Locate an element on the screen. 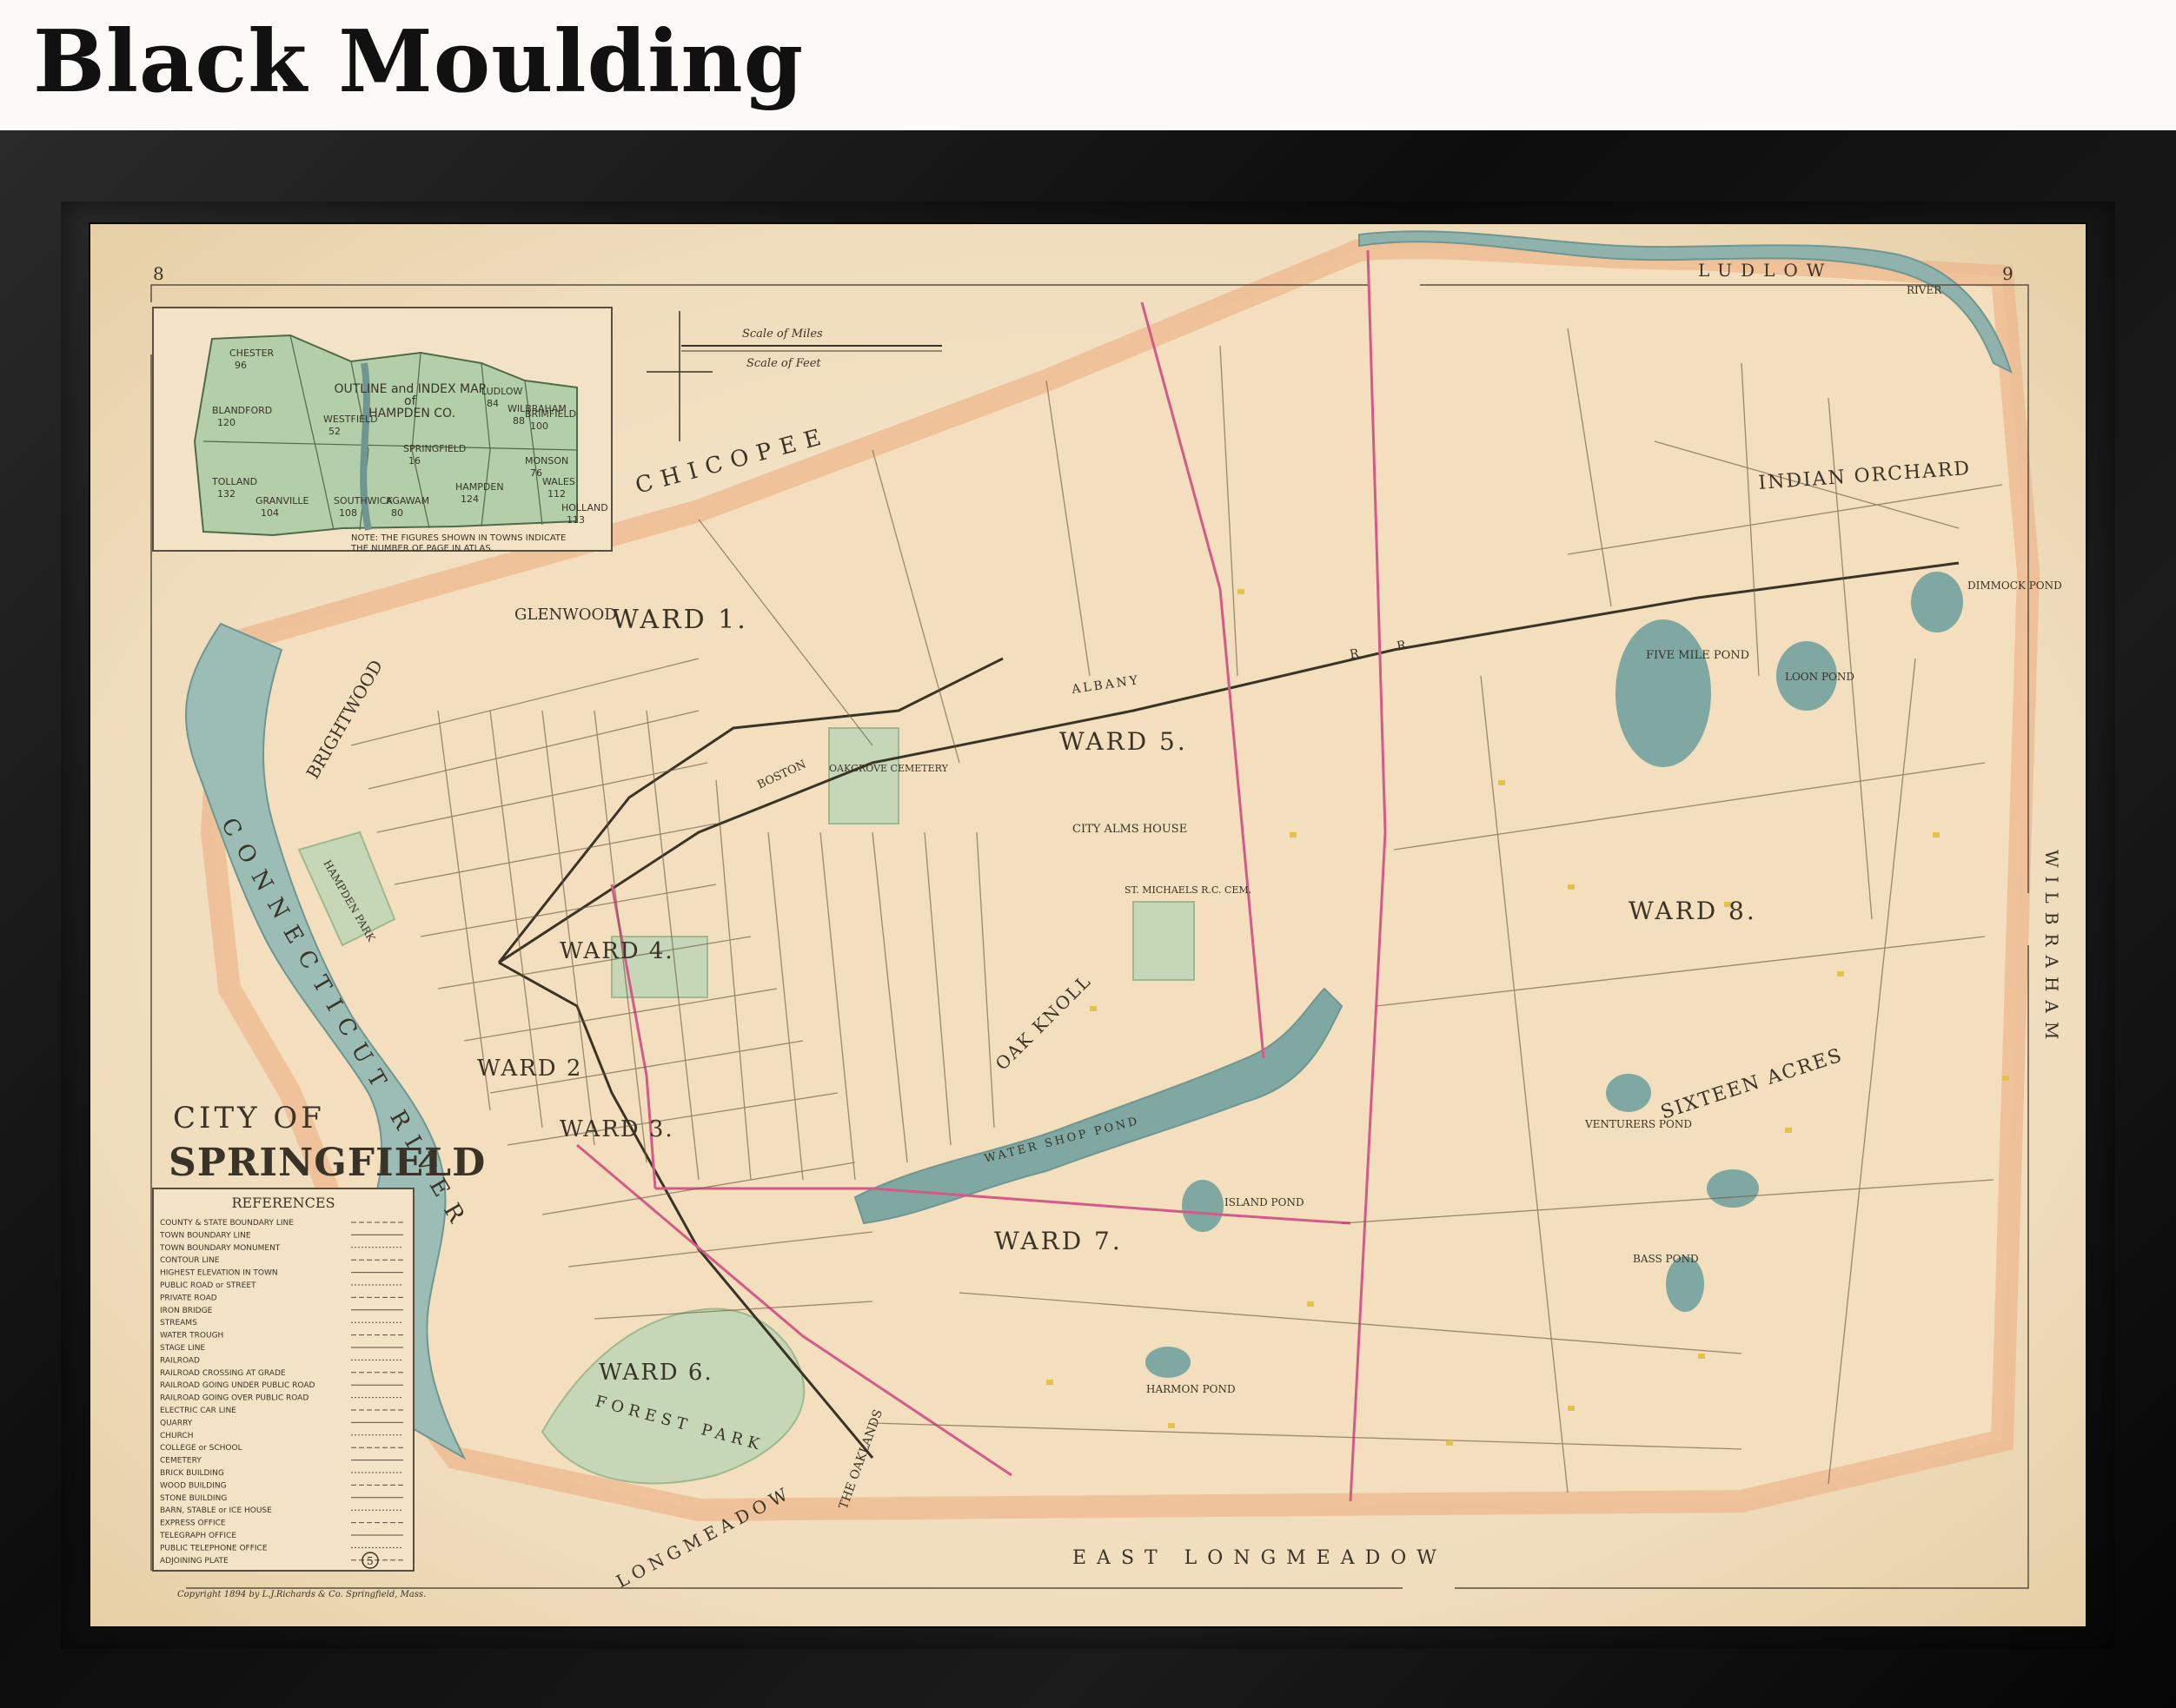  reference-item: CONTOUR LINE is located at coordinates (190, 1260).